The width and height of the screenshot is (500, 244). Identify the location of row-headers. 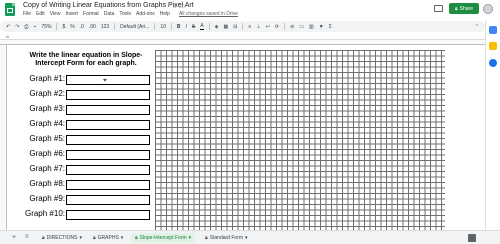
(3, 137).